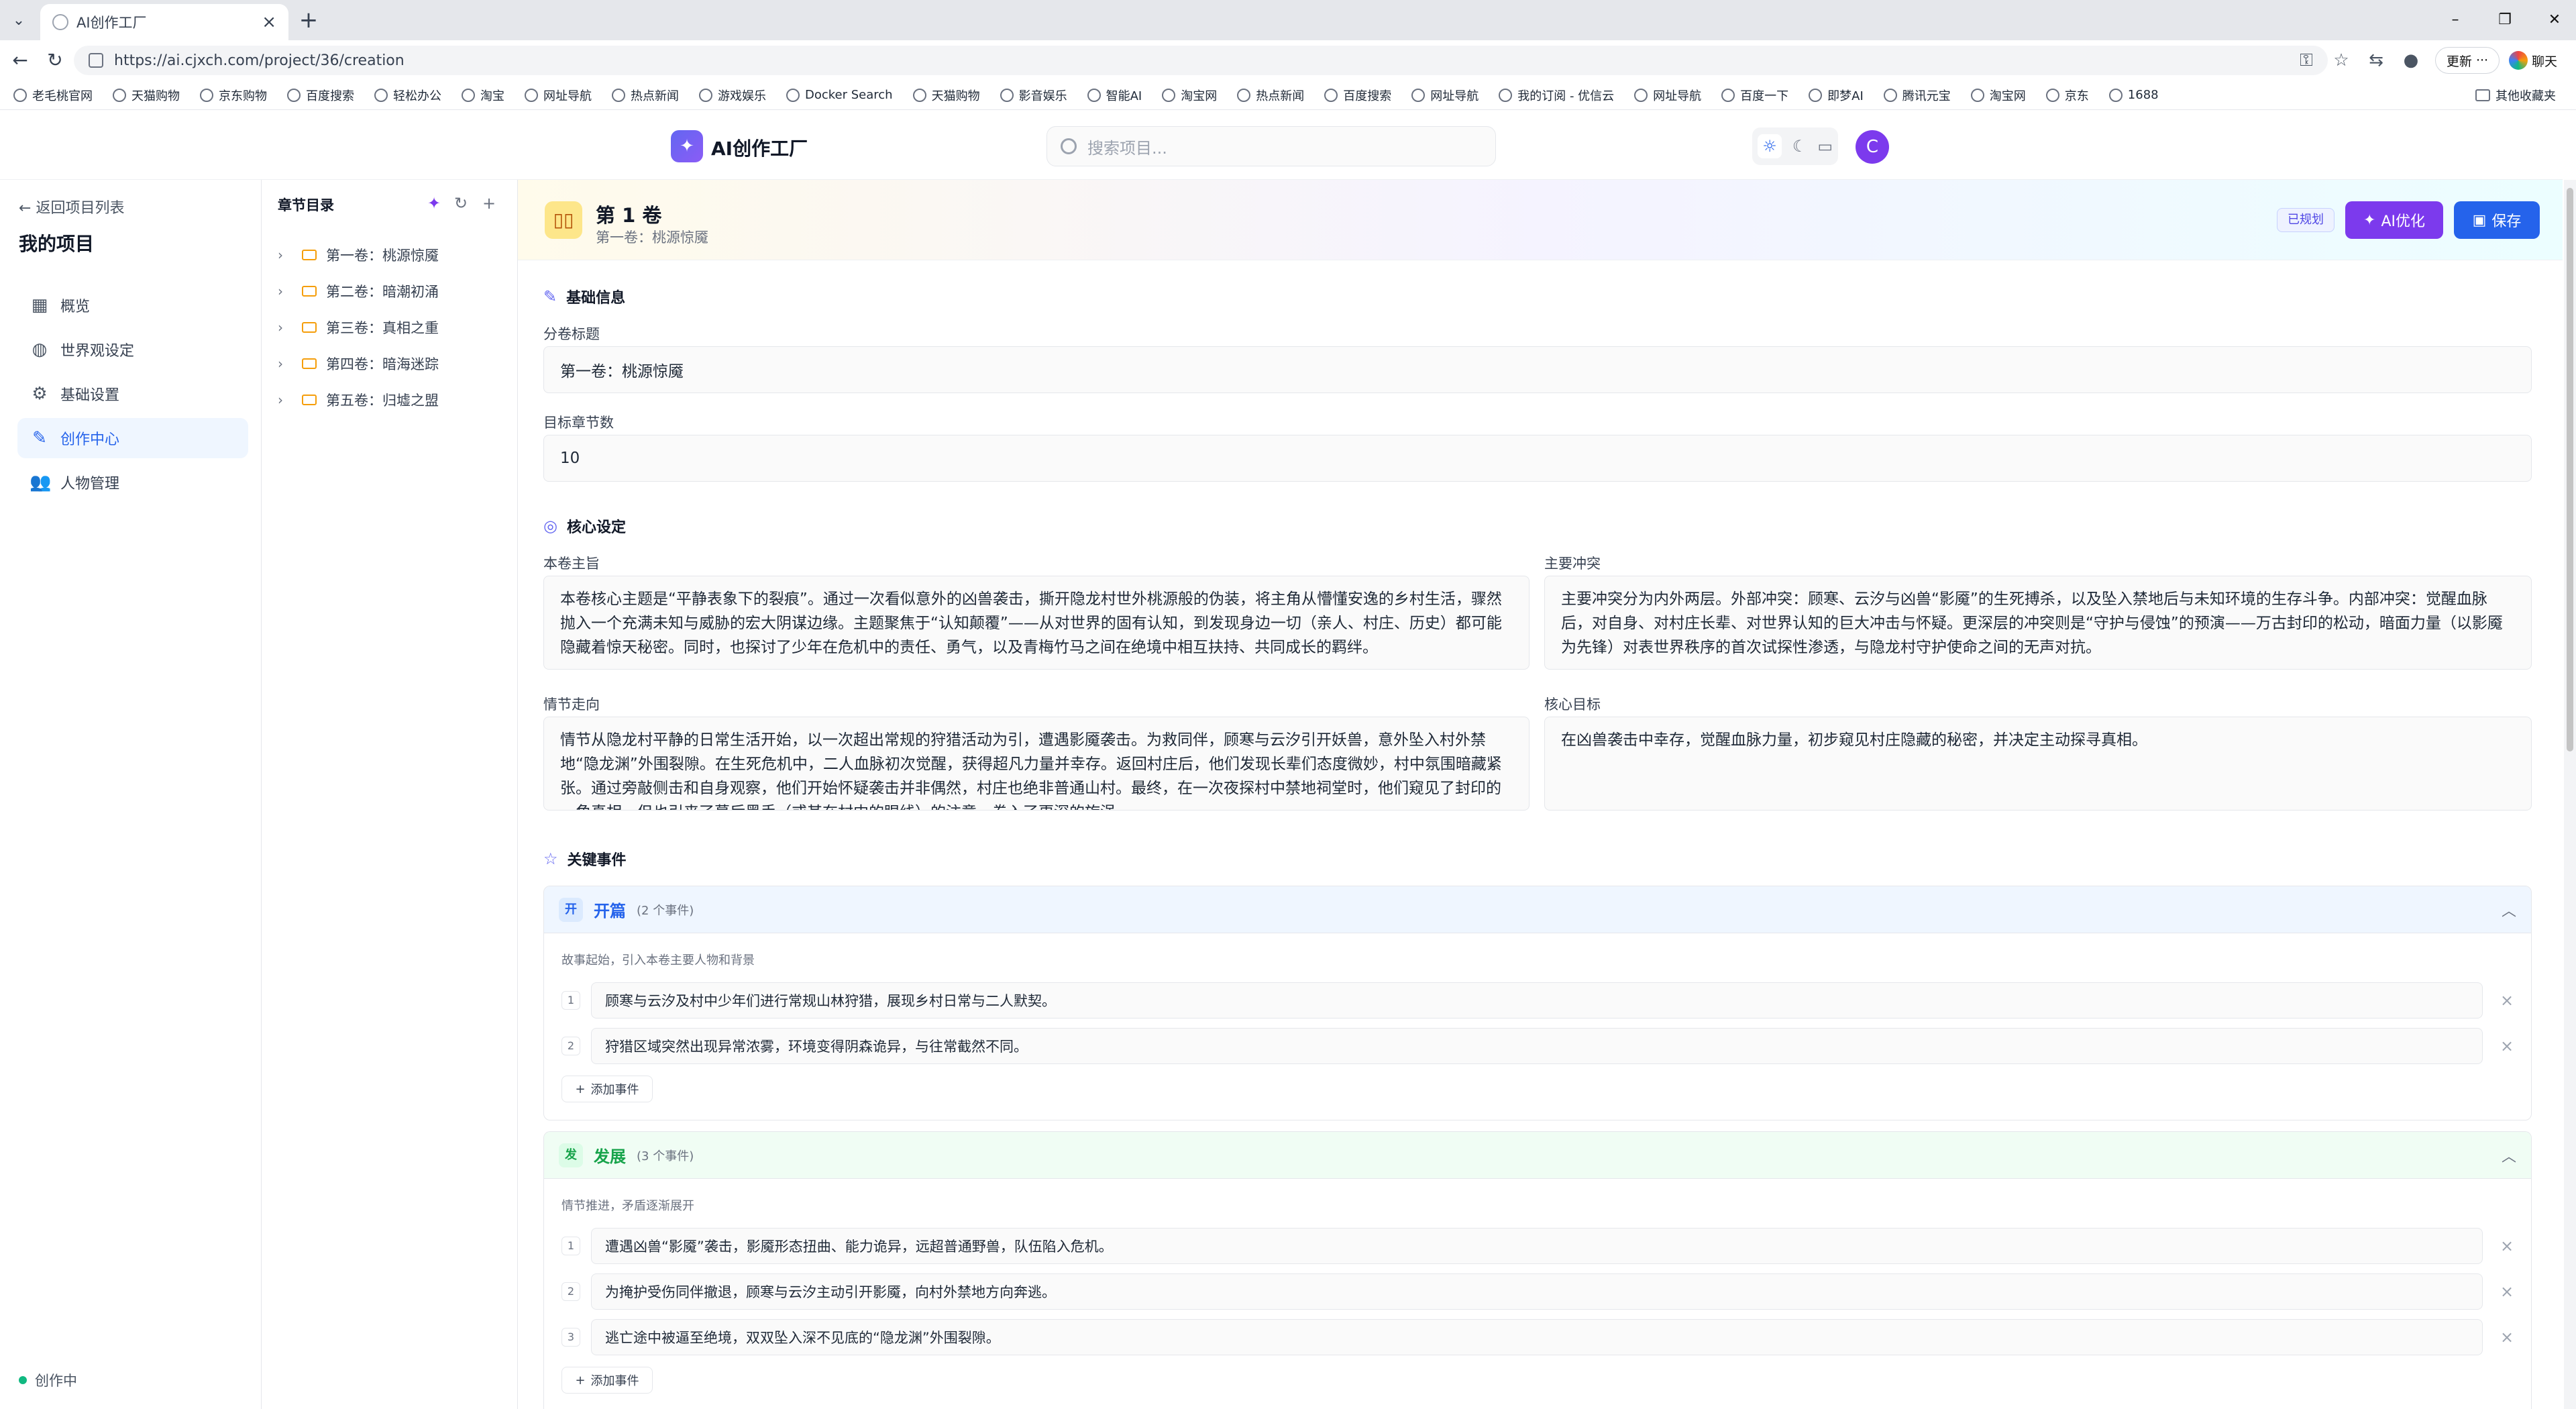 This screenshot has width=2576, height=1409. I want to click on key-icon: ⚿, so click(2306, 60).